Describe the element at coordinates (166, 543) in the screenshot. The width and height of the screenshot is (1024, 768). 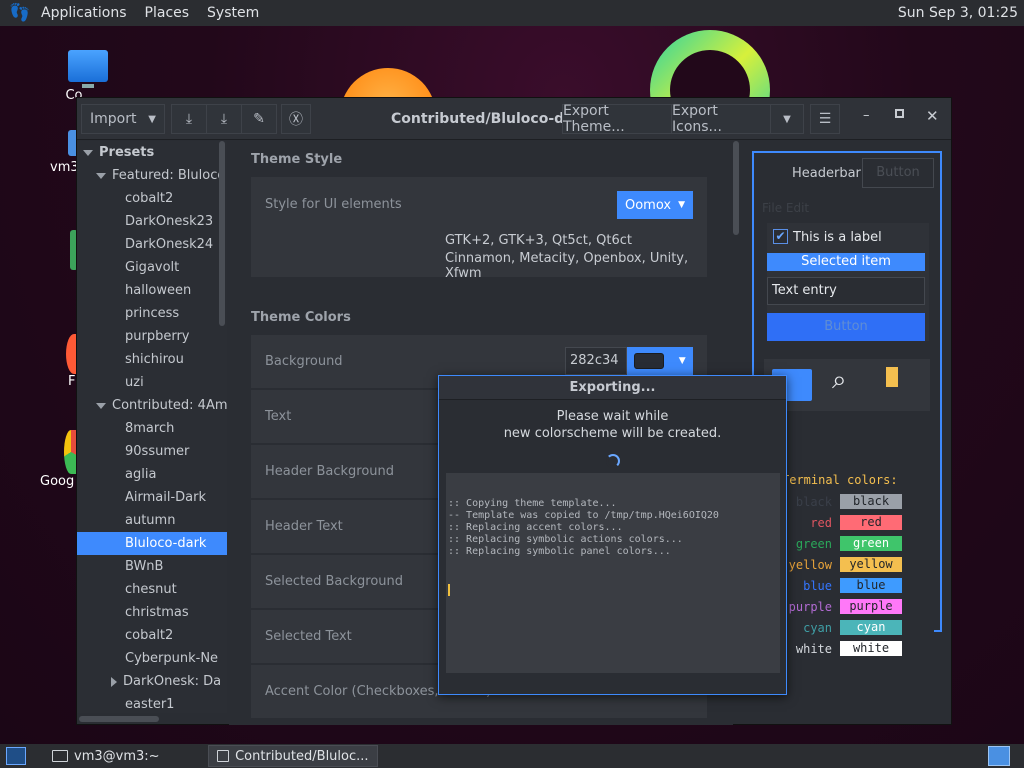
I see `sidebar-item-label: Bluloco-dark` at that location.